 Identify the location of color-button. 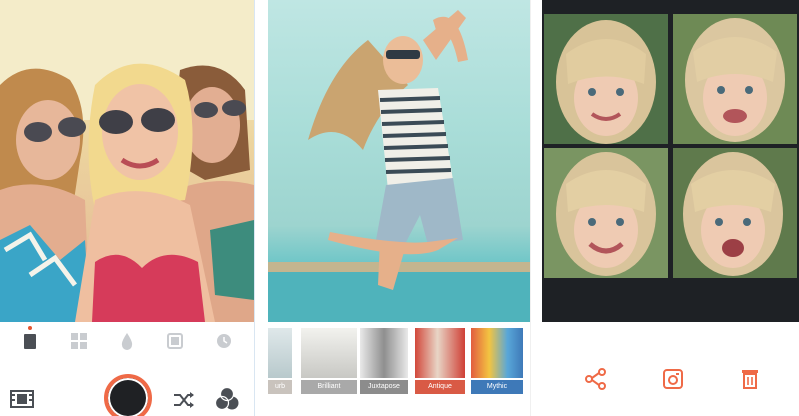
(227, 401).